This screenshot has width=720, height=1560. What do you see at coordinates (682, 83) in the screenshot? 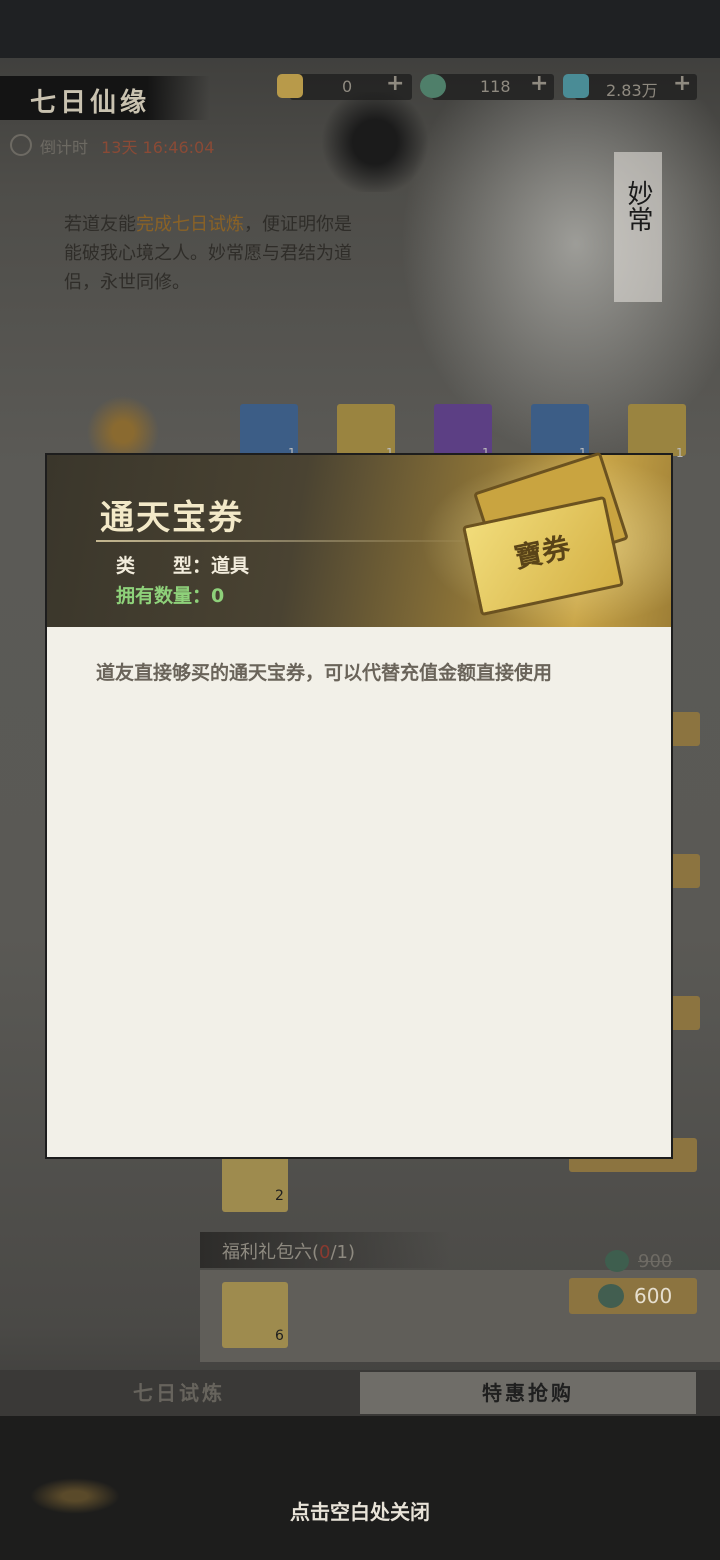
I see `add-stone-button: +` at bounding box center [682, 83].